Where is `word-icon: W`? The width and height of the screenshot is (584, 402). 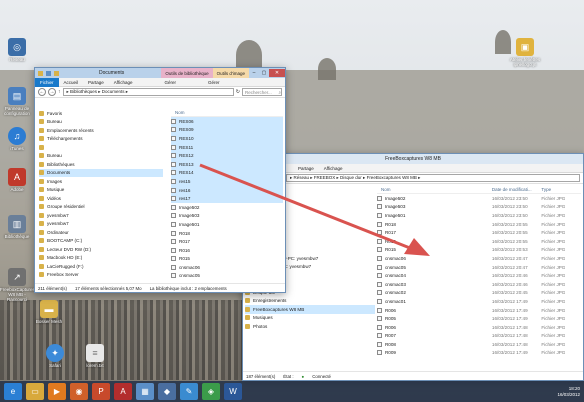 word-icon: W is located at coordinates (233, 391).